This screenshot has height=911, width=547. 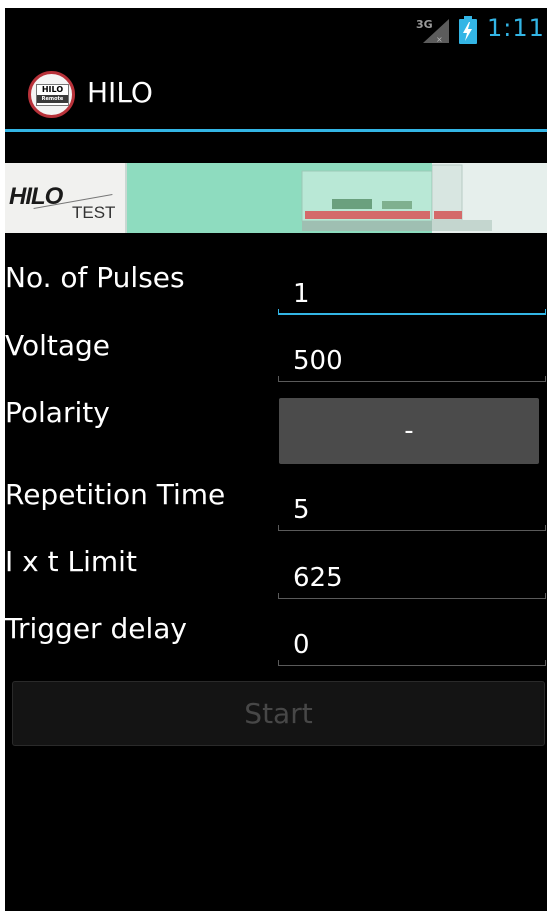 What do you see at coordinates (94, 212) in the screenshot?
I see `logo-sub-text: TEST` at bounding box center [94, 212].